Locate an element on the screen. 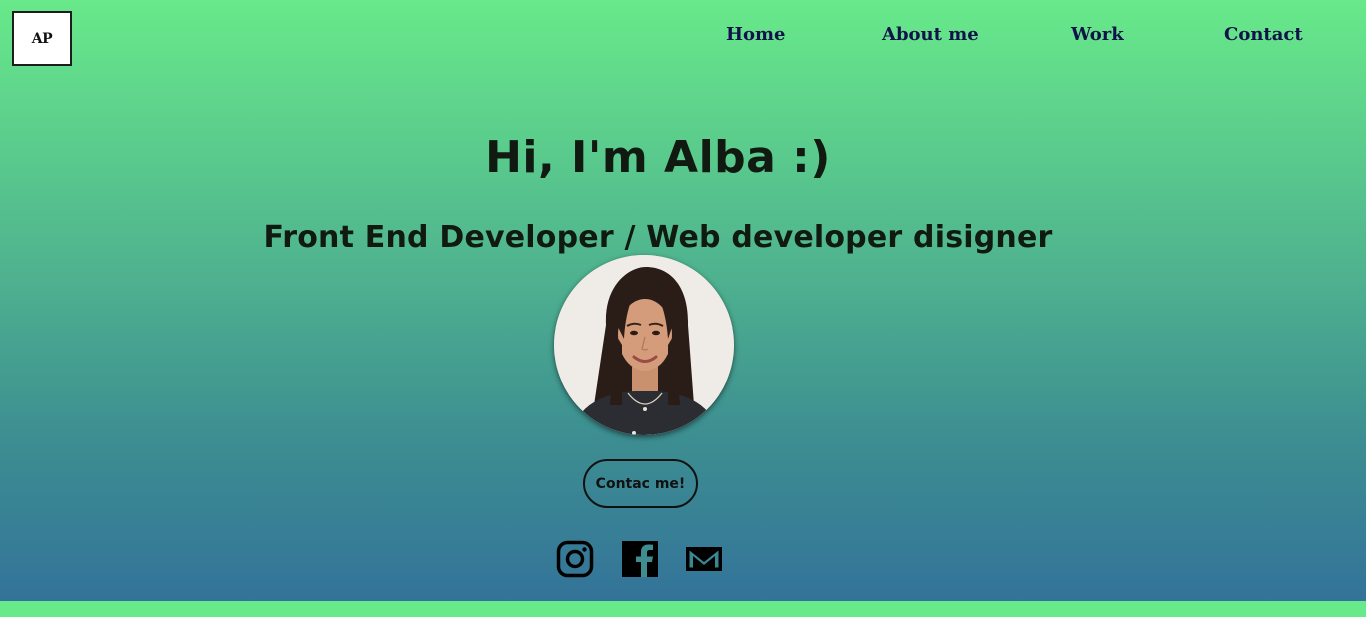 The width and height of the screenshot is (1366, 617). nav-work: Work is located at coordinates (1097, 38).